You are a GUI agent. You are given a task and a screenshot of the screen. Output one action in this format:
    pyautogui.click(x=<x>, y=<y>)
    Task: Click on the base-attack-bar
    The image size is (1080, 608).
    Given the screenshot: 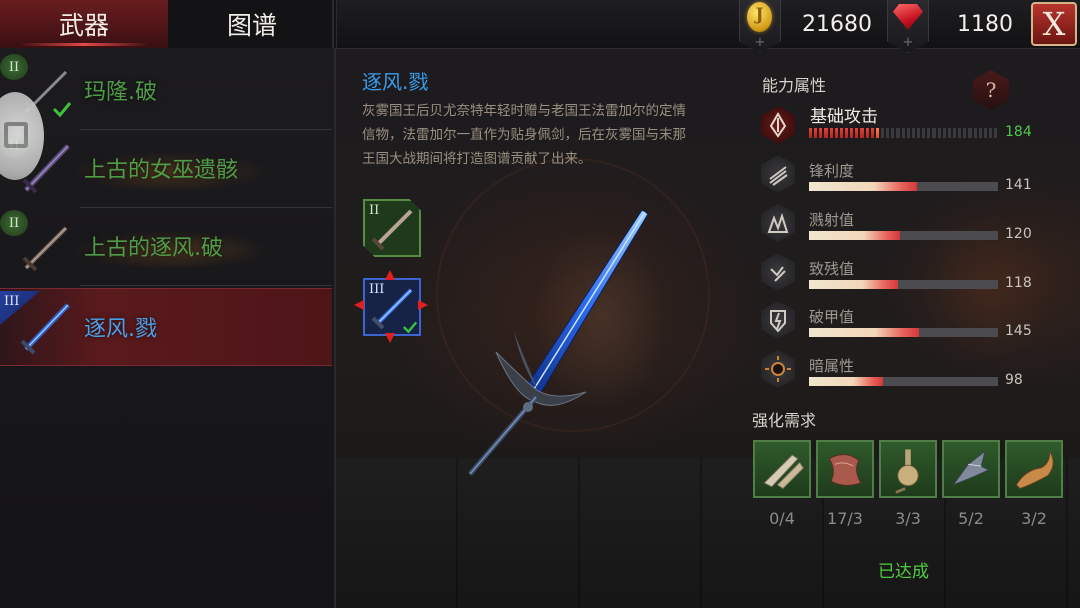 What is the action you would take?
    pyautogui.click(x=903, y=133)
    